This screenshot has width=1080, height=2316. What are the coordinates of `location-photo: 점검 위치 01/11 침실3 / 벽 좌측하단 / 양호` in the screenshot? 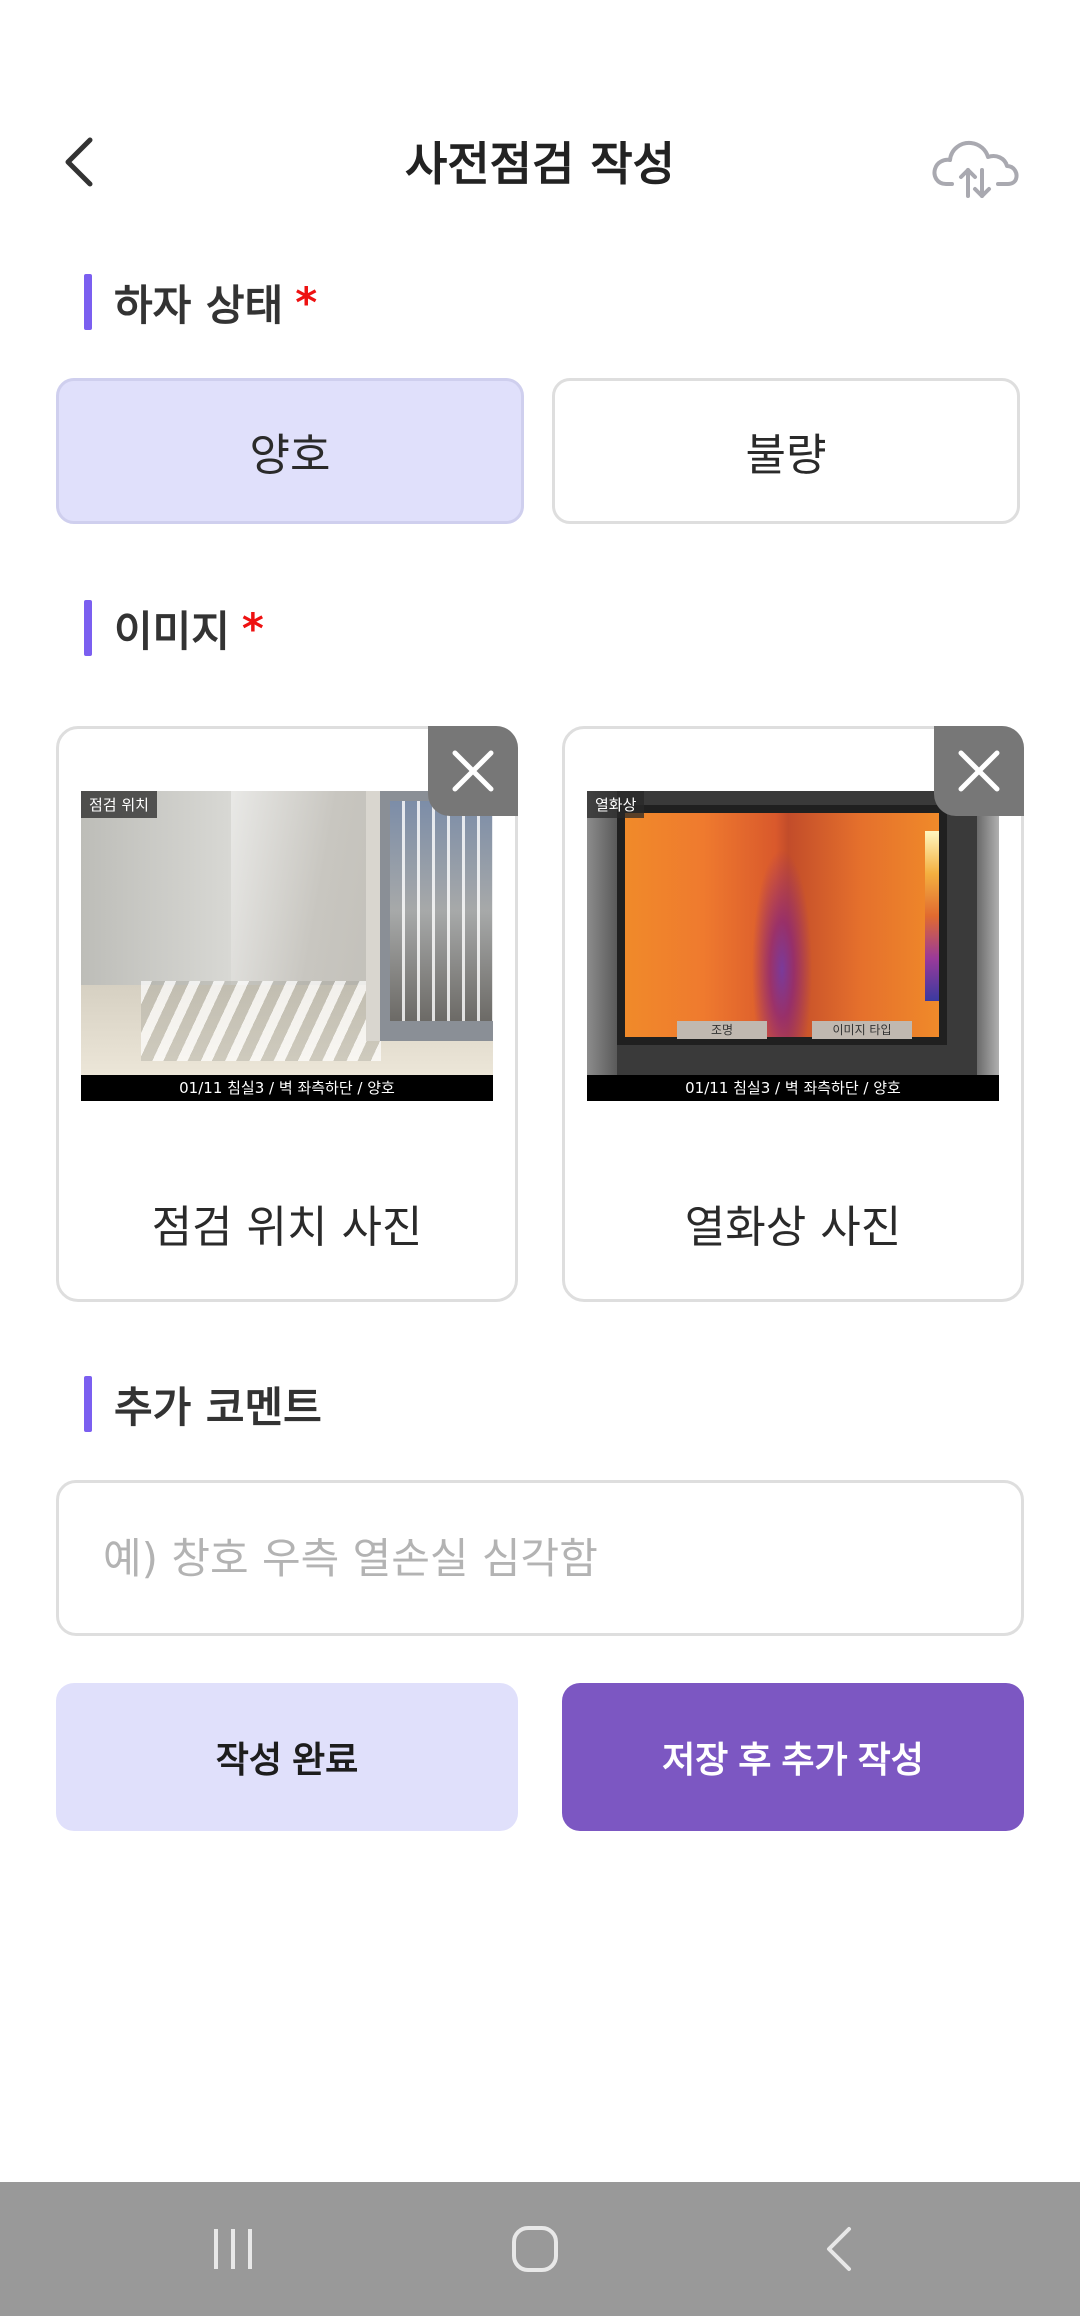 It's located at (287, 946).